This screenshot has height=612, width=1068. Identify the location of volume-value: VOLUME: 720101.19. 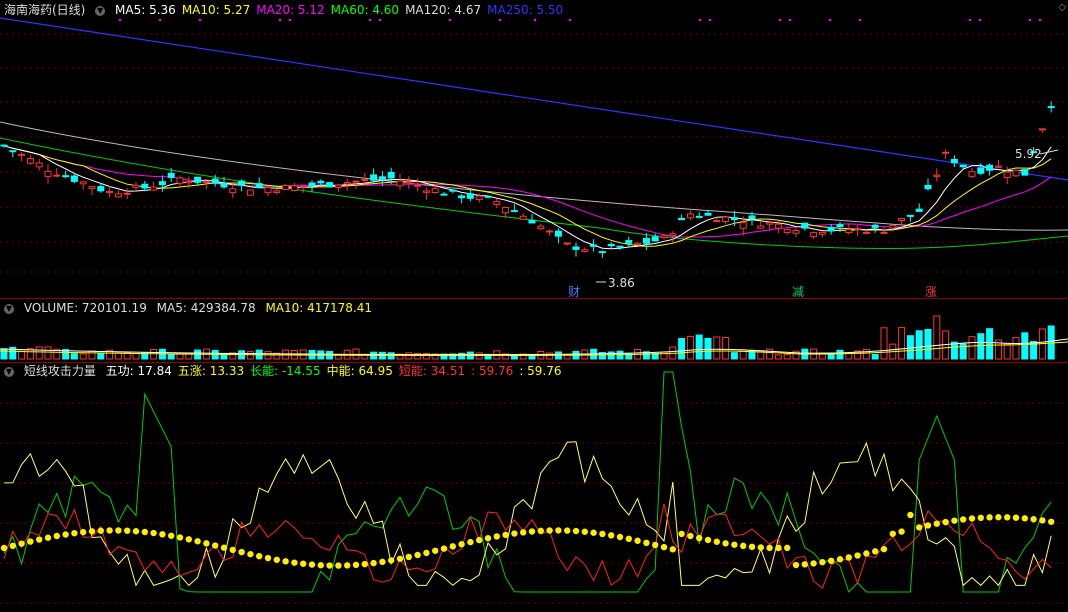
(85, 308).